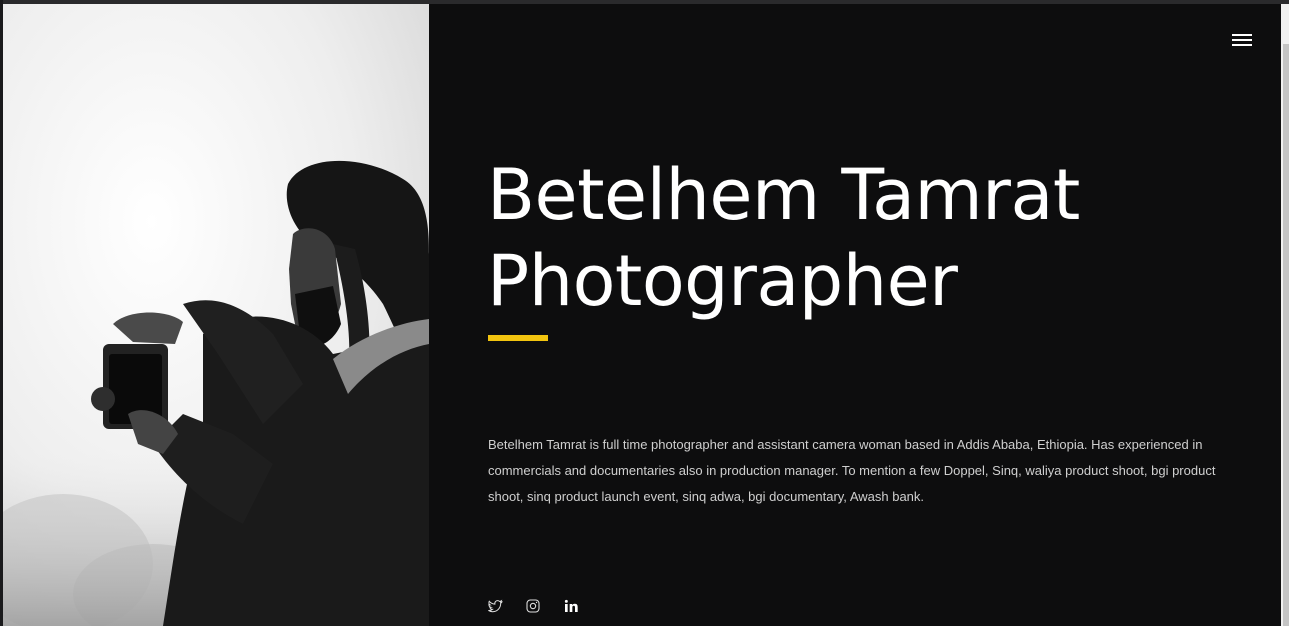 The image size is (1289, 626). What do you see at coordinates (495, 606) in the screenshot?
I see `twitter-icon` at bounding box center [495, 606].